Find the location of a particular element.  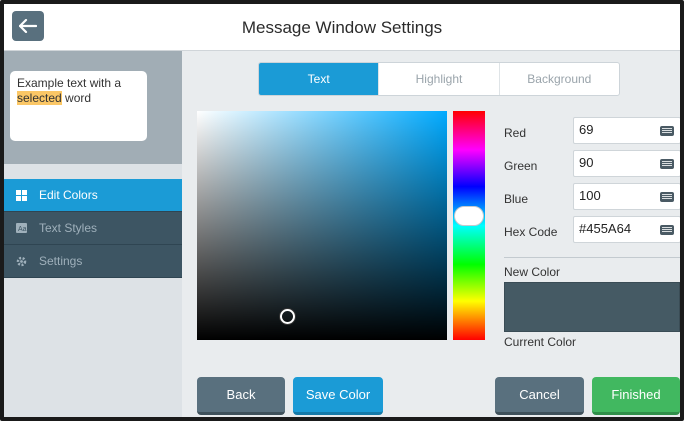

blue-input: 100 is located at coordinates (626, 196).